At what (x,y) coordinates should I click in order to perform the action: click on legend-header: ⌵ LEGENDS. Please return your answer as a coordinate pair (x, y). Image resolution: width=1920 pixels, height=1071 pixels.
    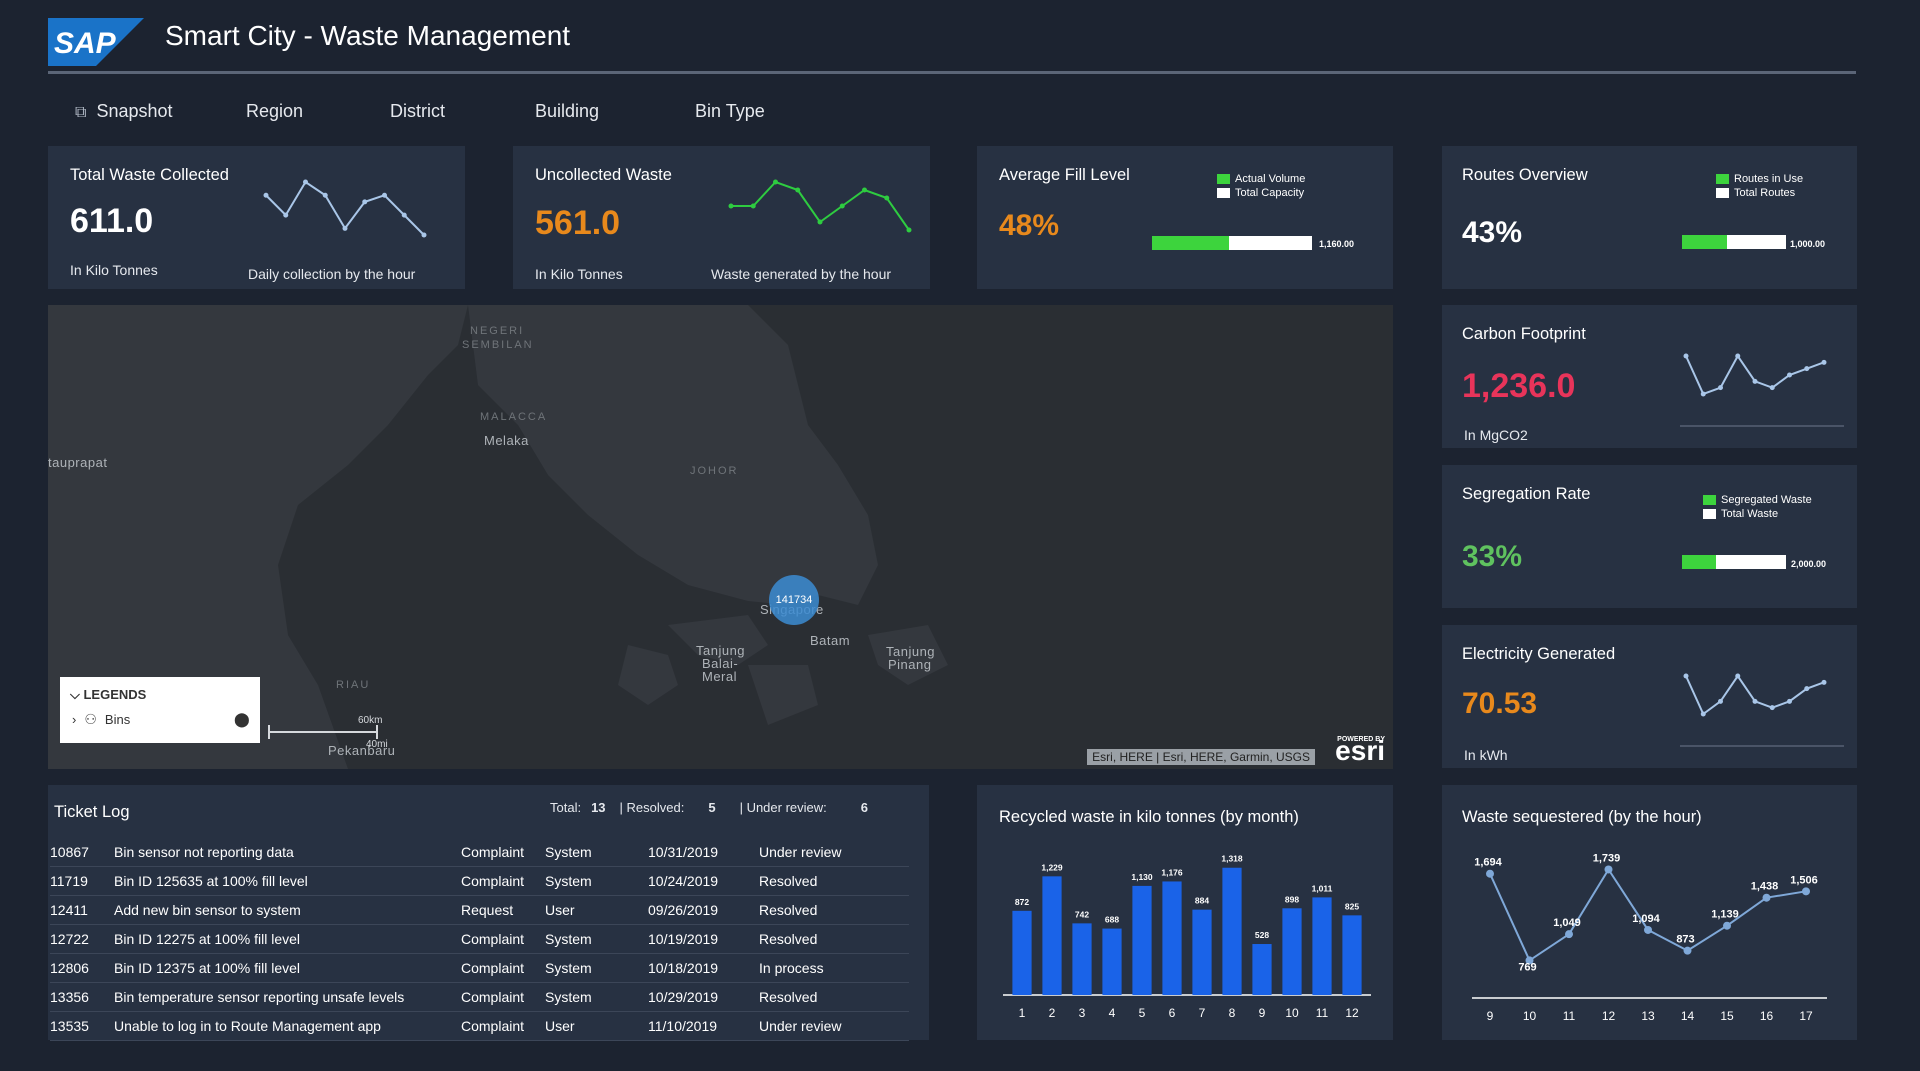
    Looking at the image, I should click on (108, 695).